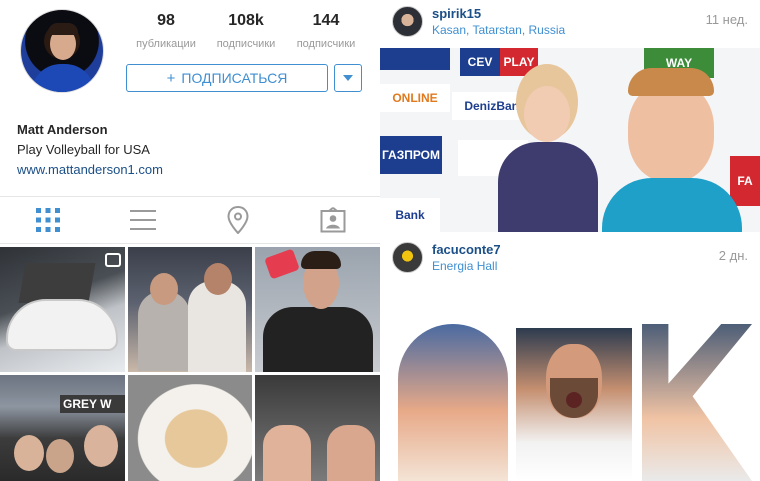  I want to click on post-location: Energia Hall, so click(464, 266).